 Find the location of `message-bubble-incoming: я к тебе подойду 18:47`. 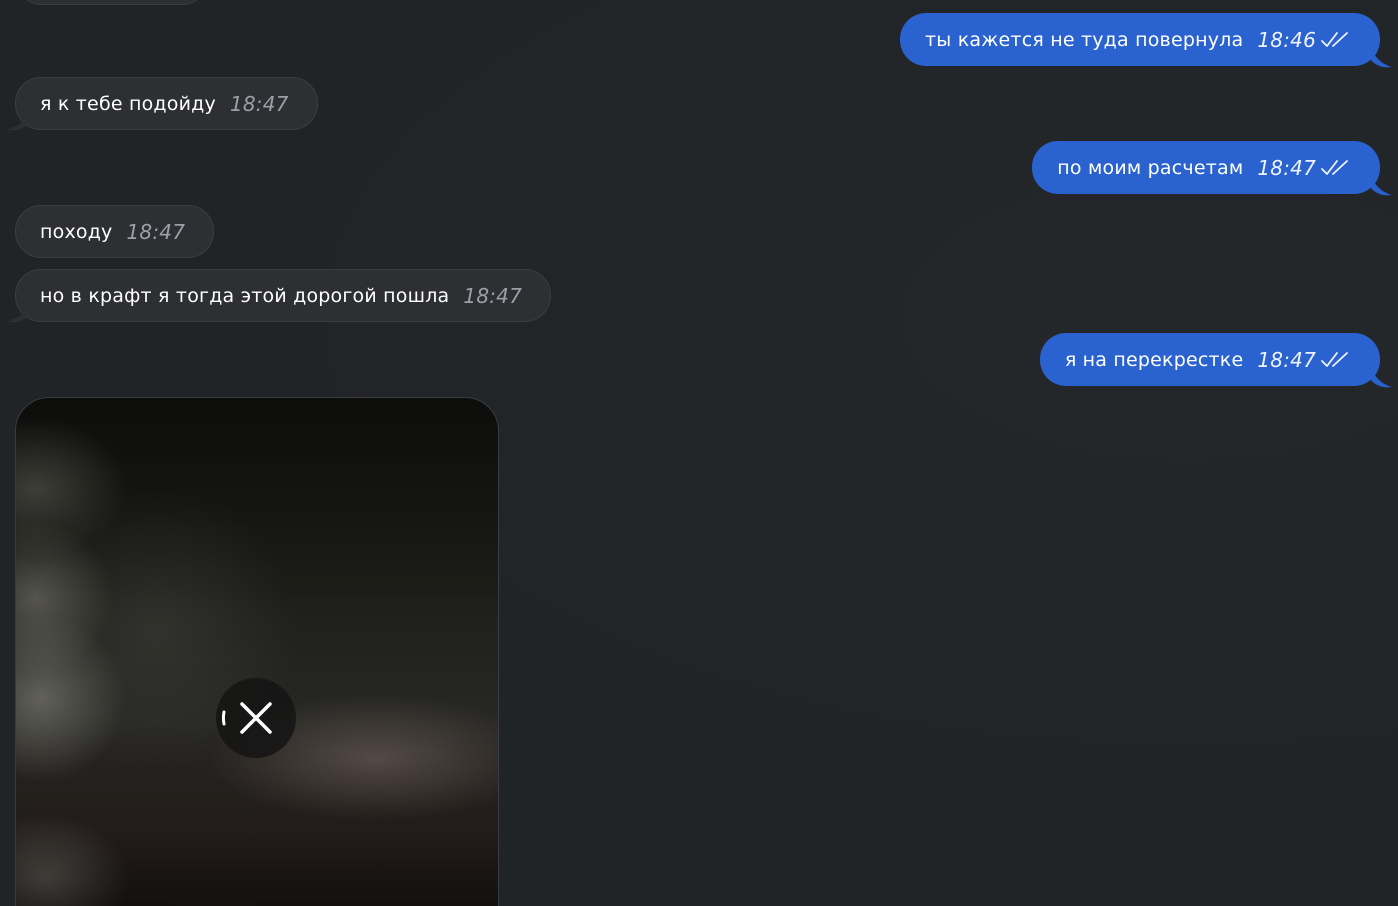

message-bubble-incoming: я к тебе подойду 18:47 is located at coordinates (166, 103).